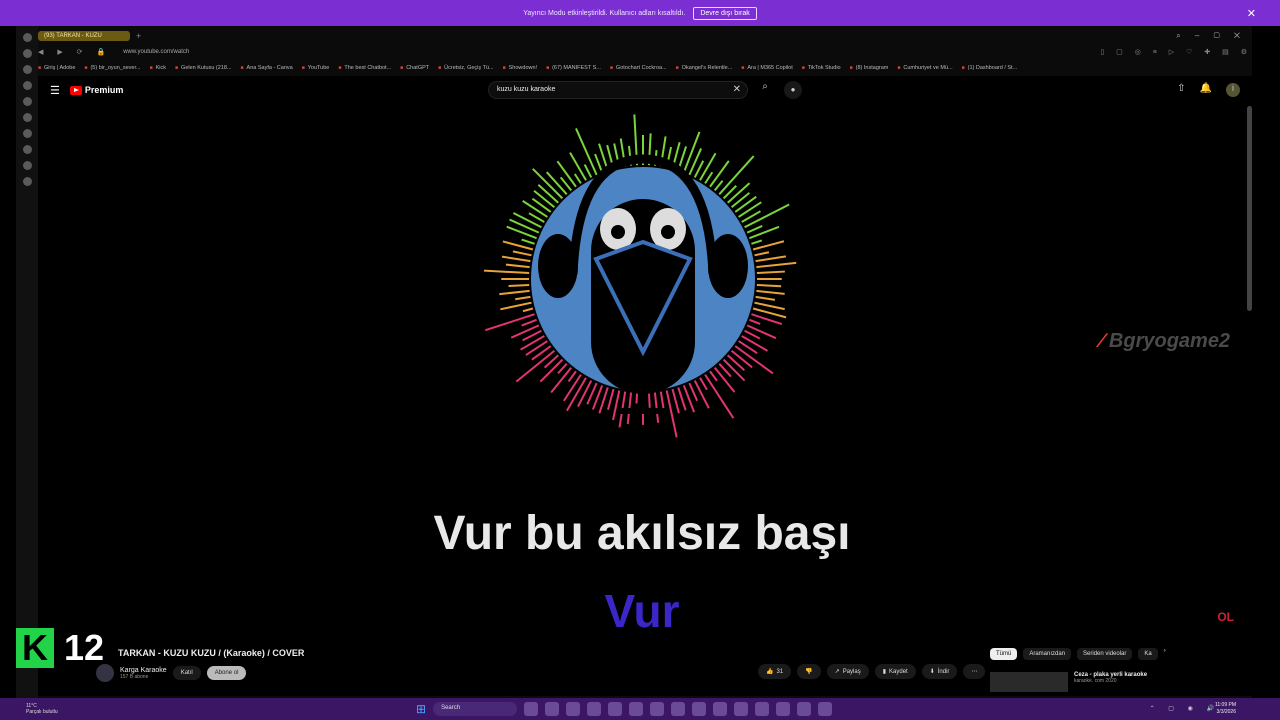 This screenshot has height=720, width=1280. What do you see at coordinates (56, 68) in the screenshot?
I see `bookmark-item: Giriş | Adobe` at bounding box center [56, 68].